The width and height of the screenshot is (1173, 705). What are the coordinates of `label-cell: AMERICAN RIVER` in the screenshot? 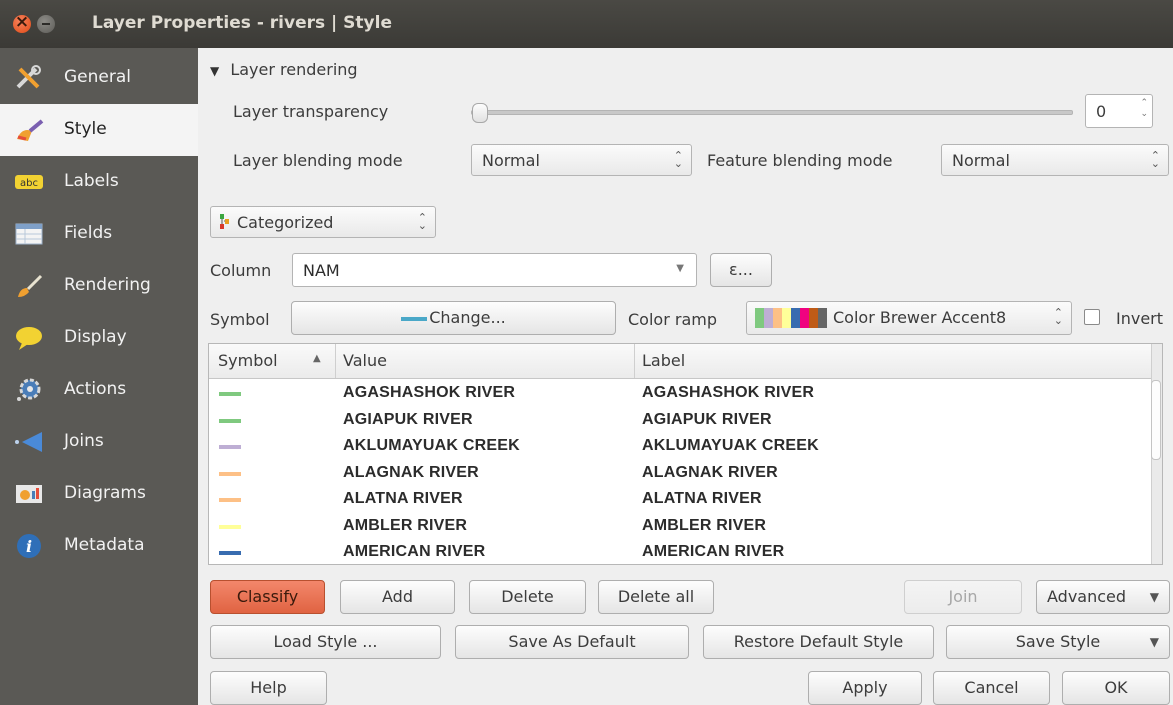 It's located at (713, 552).